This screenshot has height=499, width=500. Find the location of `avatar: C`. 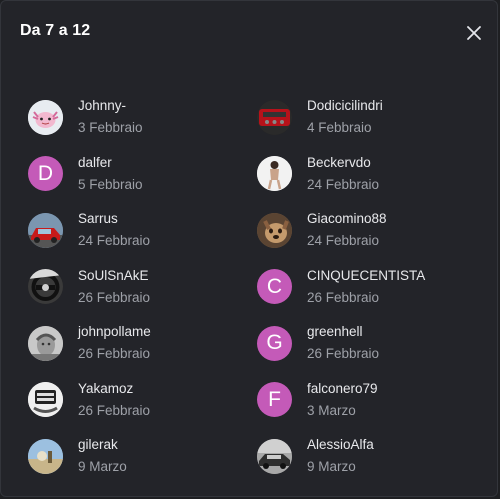

avatar: C is located at coordinates (274, 287).